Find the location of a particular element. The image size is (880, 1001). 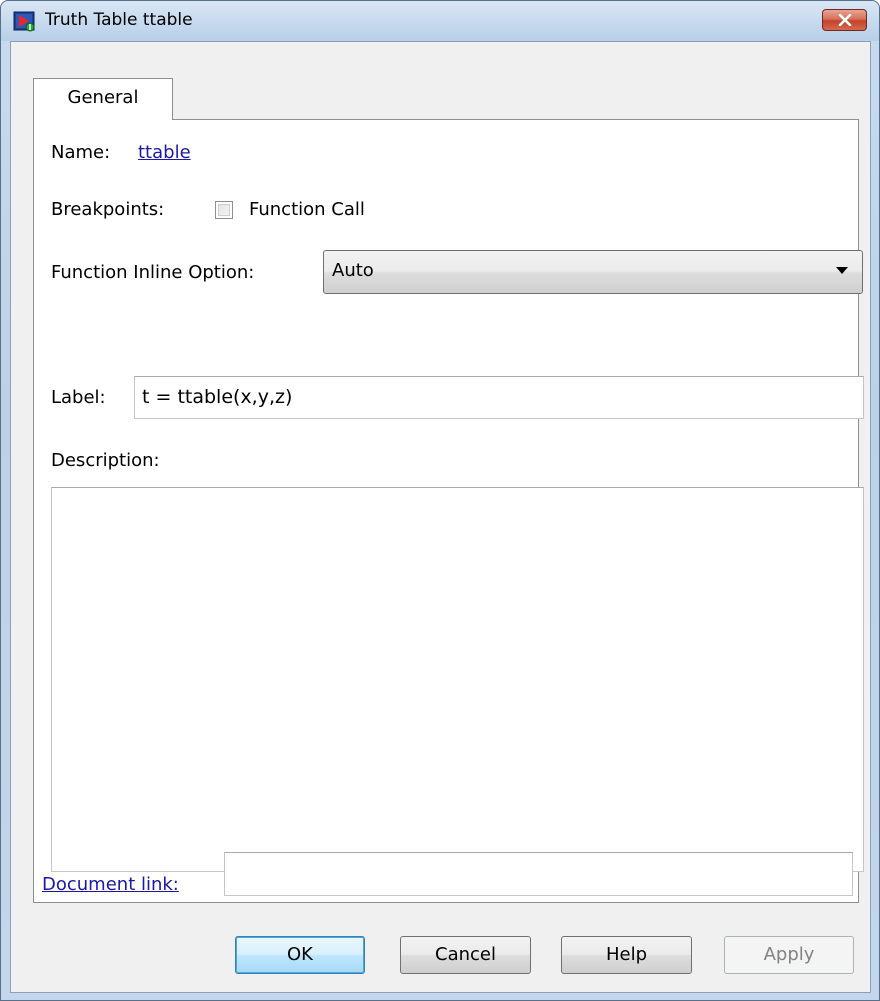

name-label: Name: is located at coordinates (81, 152).